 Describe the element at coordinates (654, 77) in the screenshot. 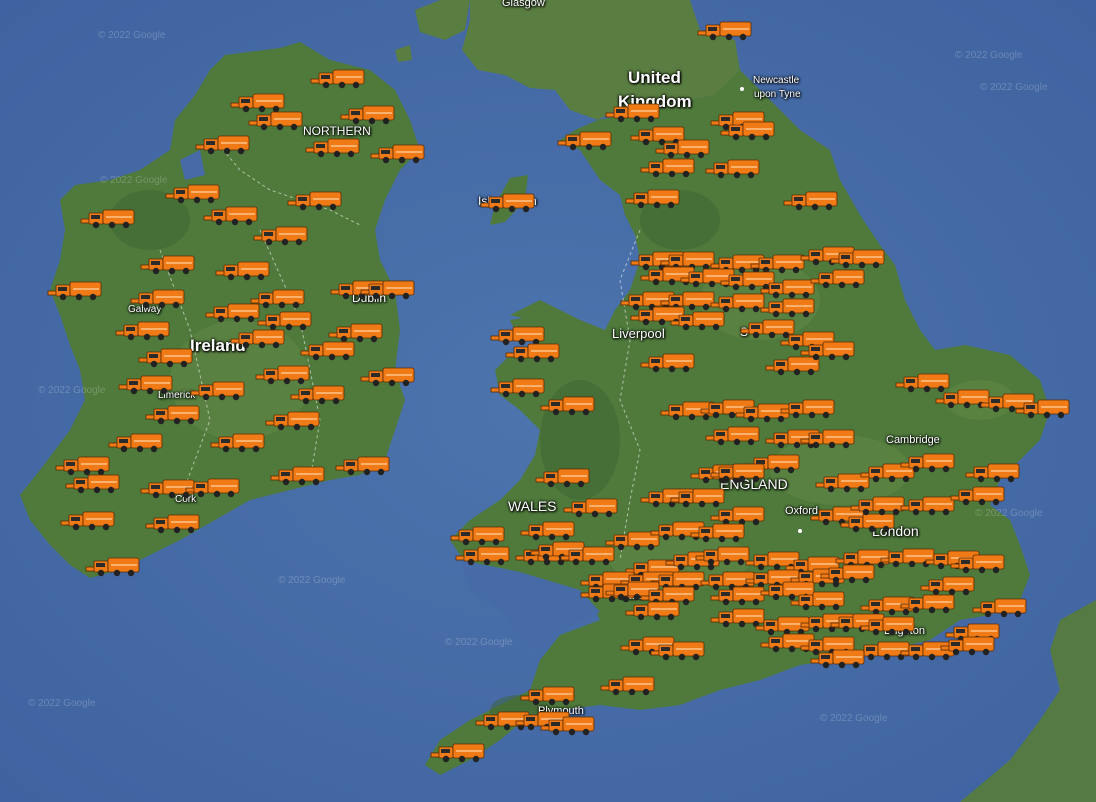

I see `place-label-united: United` at that location.